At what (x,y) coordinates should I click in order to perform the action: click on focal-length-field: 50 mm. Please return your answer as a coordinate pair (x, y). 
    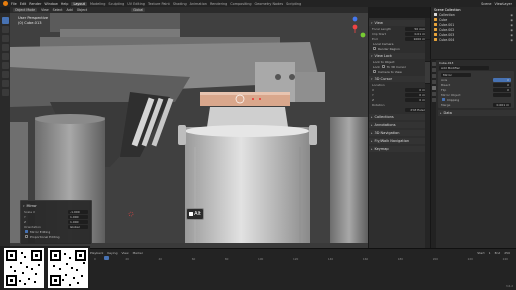
    Looking at the image, I should click on (416, 28).